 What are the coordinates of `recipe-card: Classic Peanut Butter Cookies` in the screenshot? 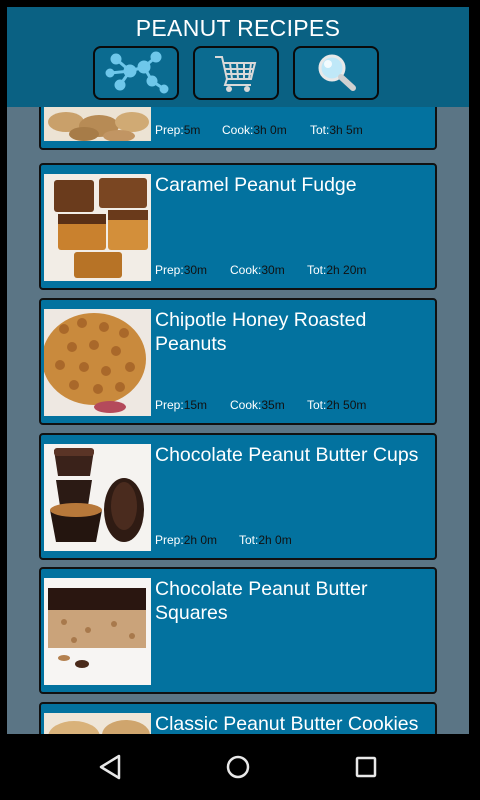 It's located at (238, 718).